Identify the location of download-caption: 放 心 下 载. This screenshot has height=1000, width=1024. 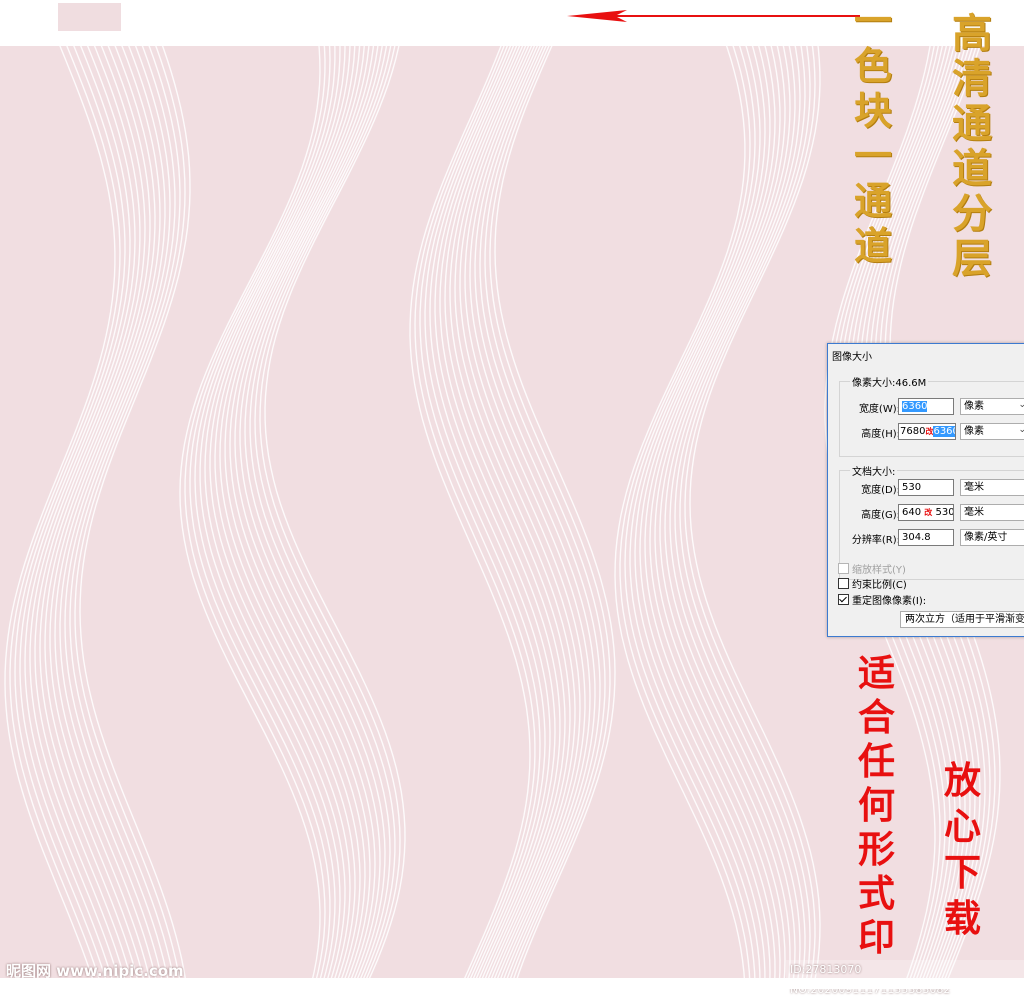
(962, 849).